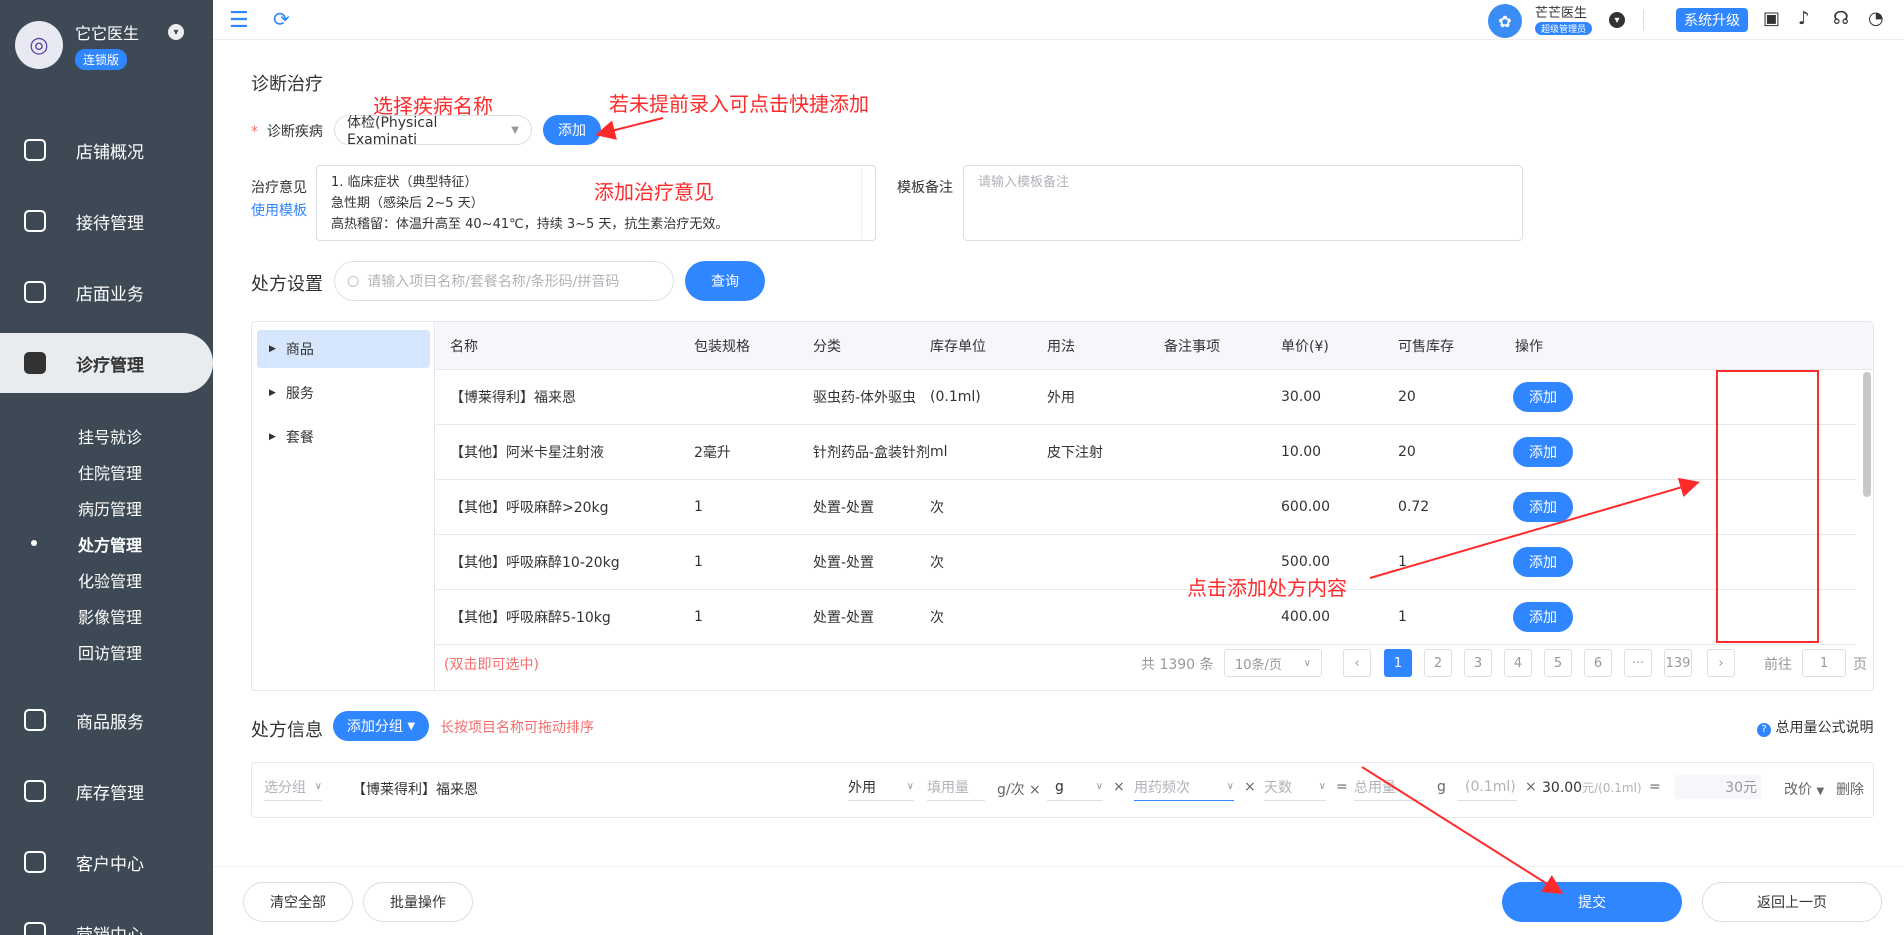 The height and width of the screenshot is (935, 1904). I want to click on table-row: 【其他】阿米卡星注射液 2毫升 针剂药品-盒装针剂 ml 皮下注射 10.00 20 添加, so click(1146, 452).